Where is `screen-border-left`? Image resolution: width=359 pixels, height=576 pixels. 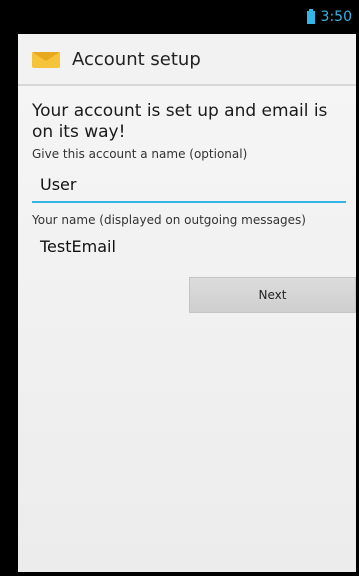
screen-border-left is located at coordinates (9, 288).